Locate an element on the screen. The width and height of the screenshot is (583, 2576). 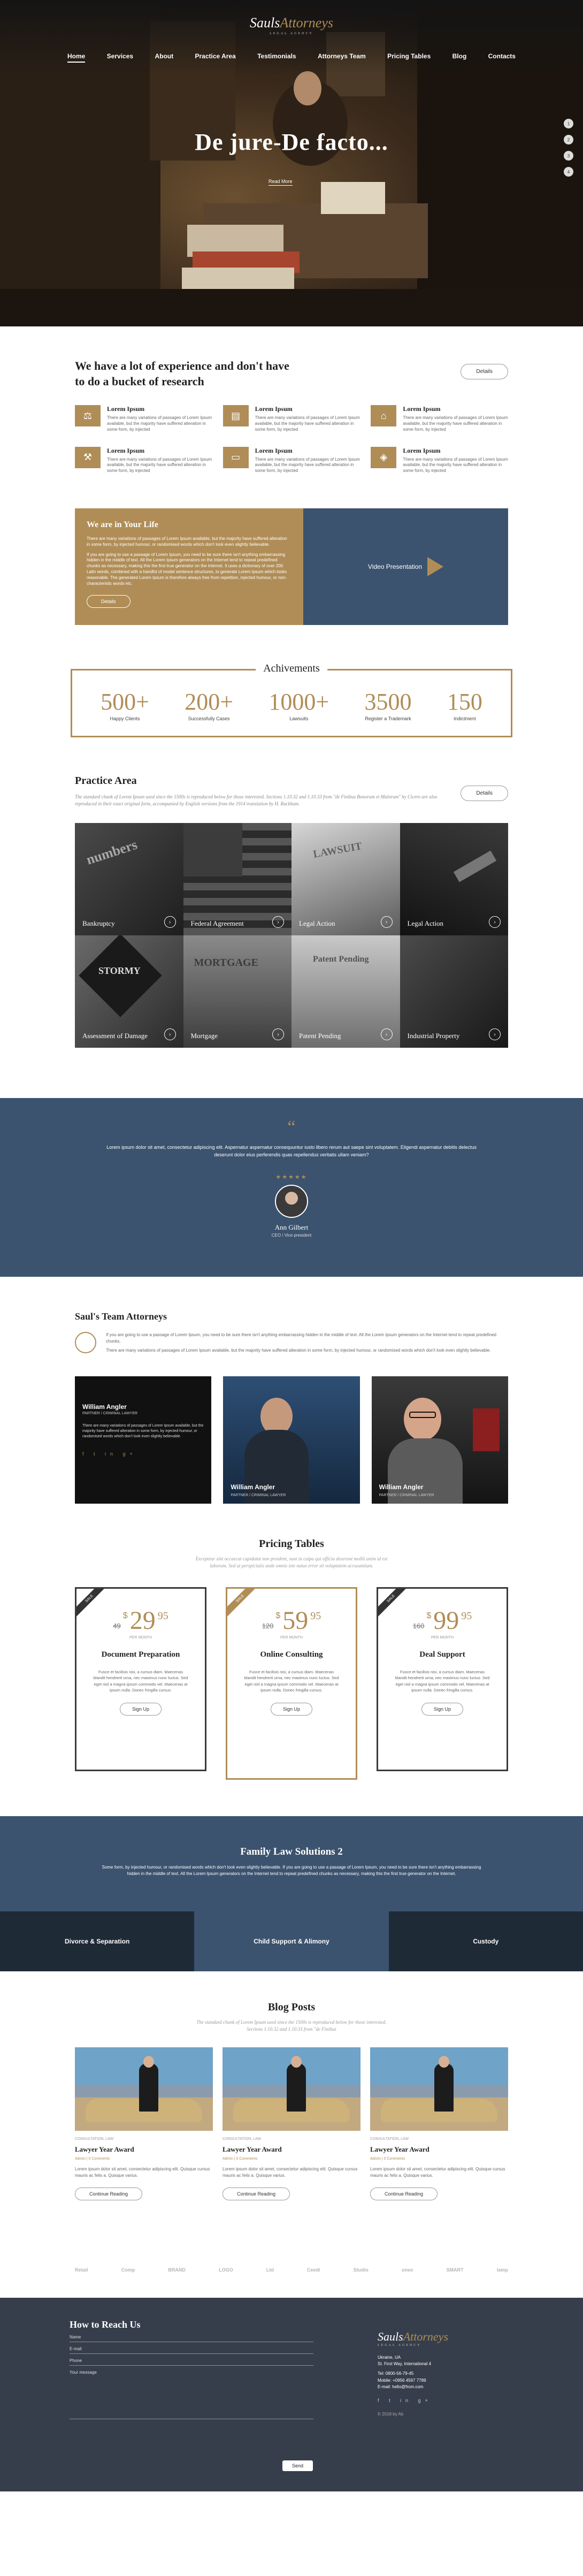
nav-pricing-tables: Pricing Tables is located at coordinates (409, 57).